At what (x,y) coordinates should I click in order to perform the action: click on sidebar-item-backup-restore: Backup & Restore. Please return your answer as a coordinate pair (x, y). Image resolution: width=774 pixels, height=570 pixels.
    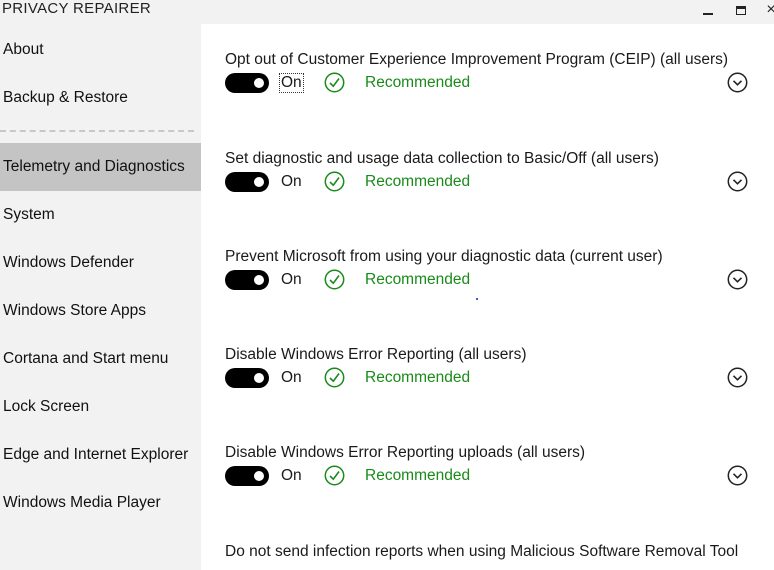
    Looking at the image, I should click on (100, 98).